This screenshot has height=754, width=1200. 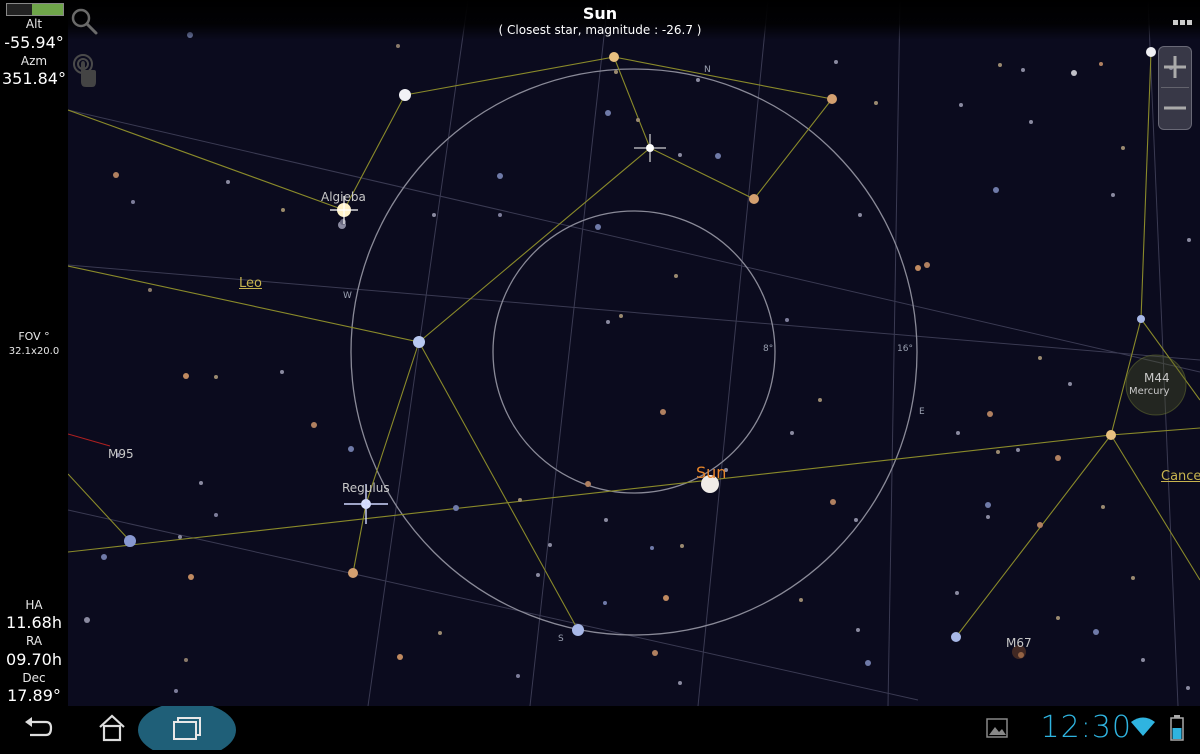 What do you see at coordinates (707, 70) in the screenshot?
I see `direction-n: N` at bounding box center [707, 70].